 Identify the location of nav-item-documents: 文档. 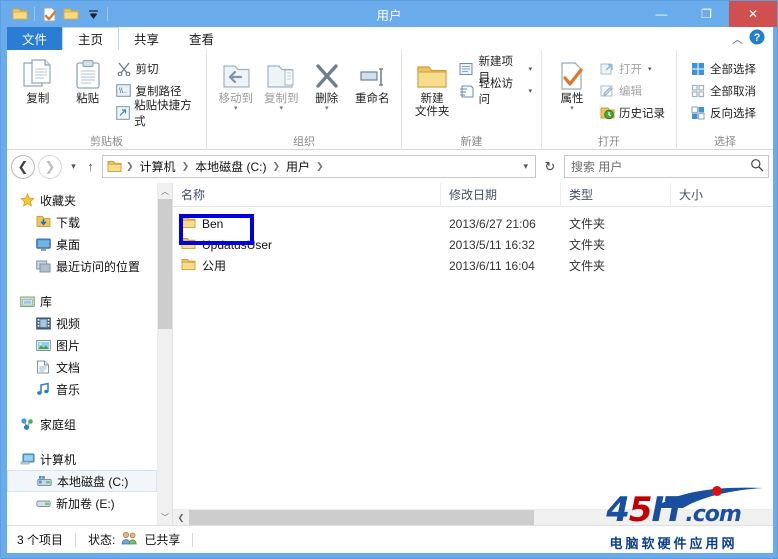
(82, 367).